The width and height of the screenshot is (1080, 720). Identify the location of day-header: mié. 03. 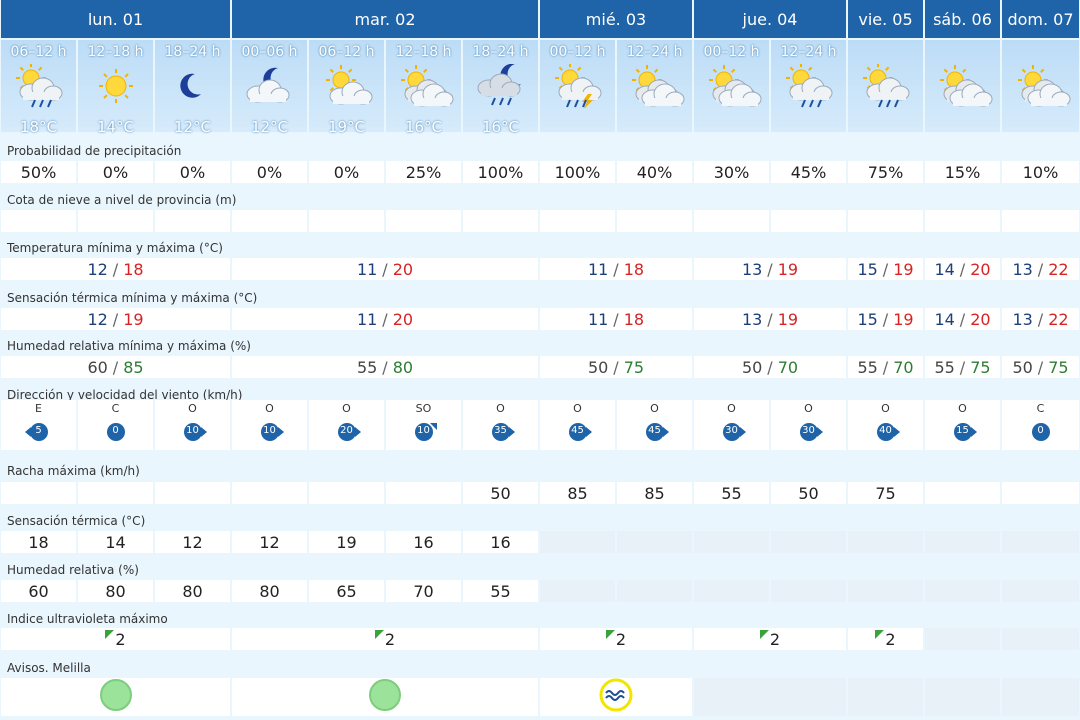
(616, 19).